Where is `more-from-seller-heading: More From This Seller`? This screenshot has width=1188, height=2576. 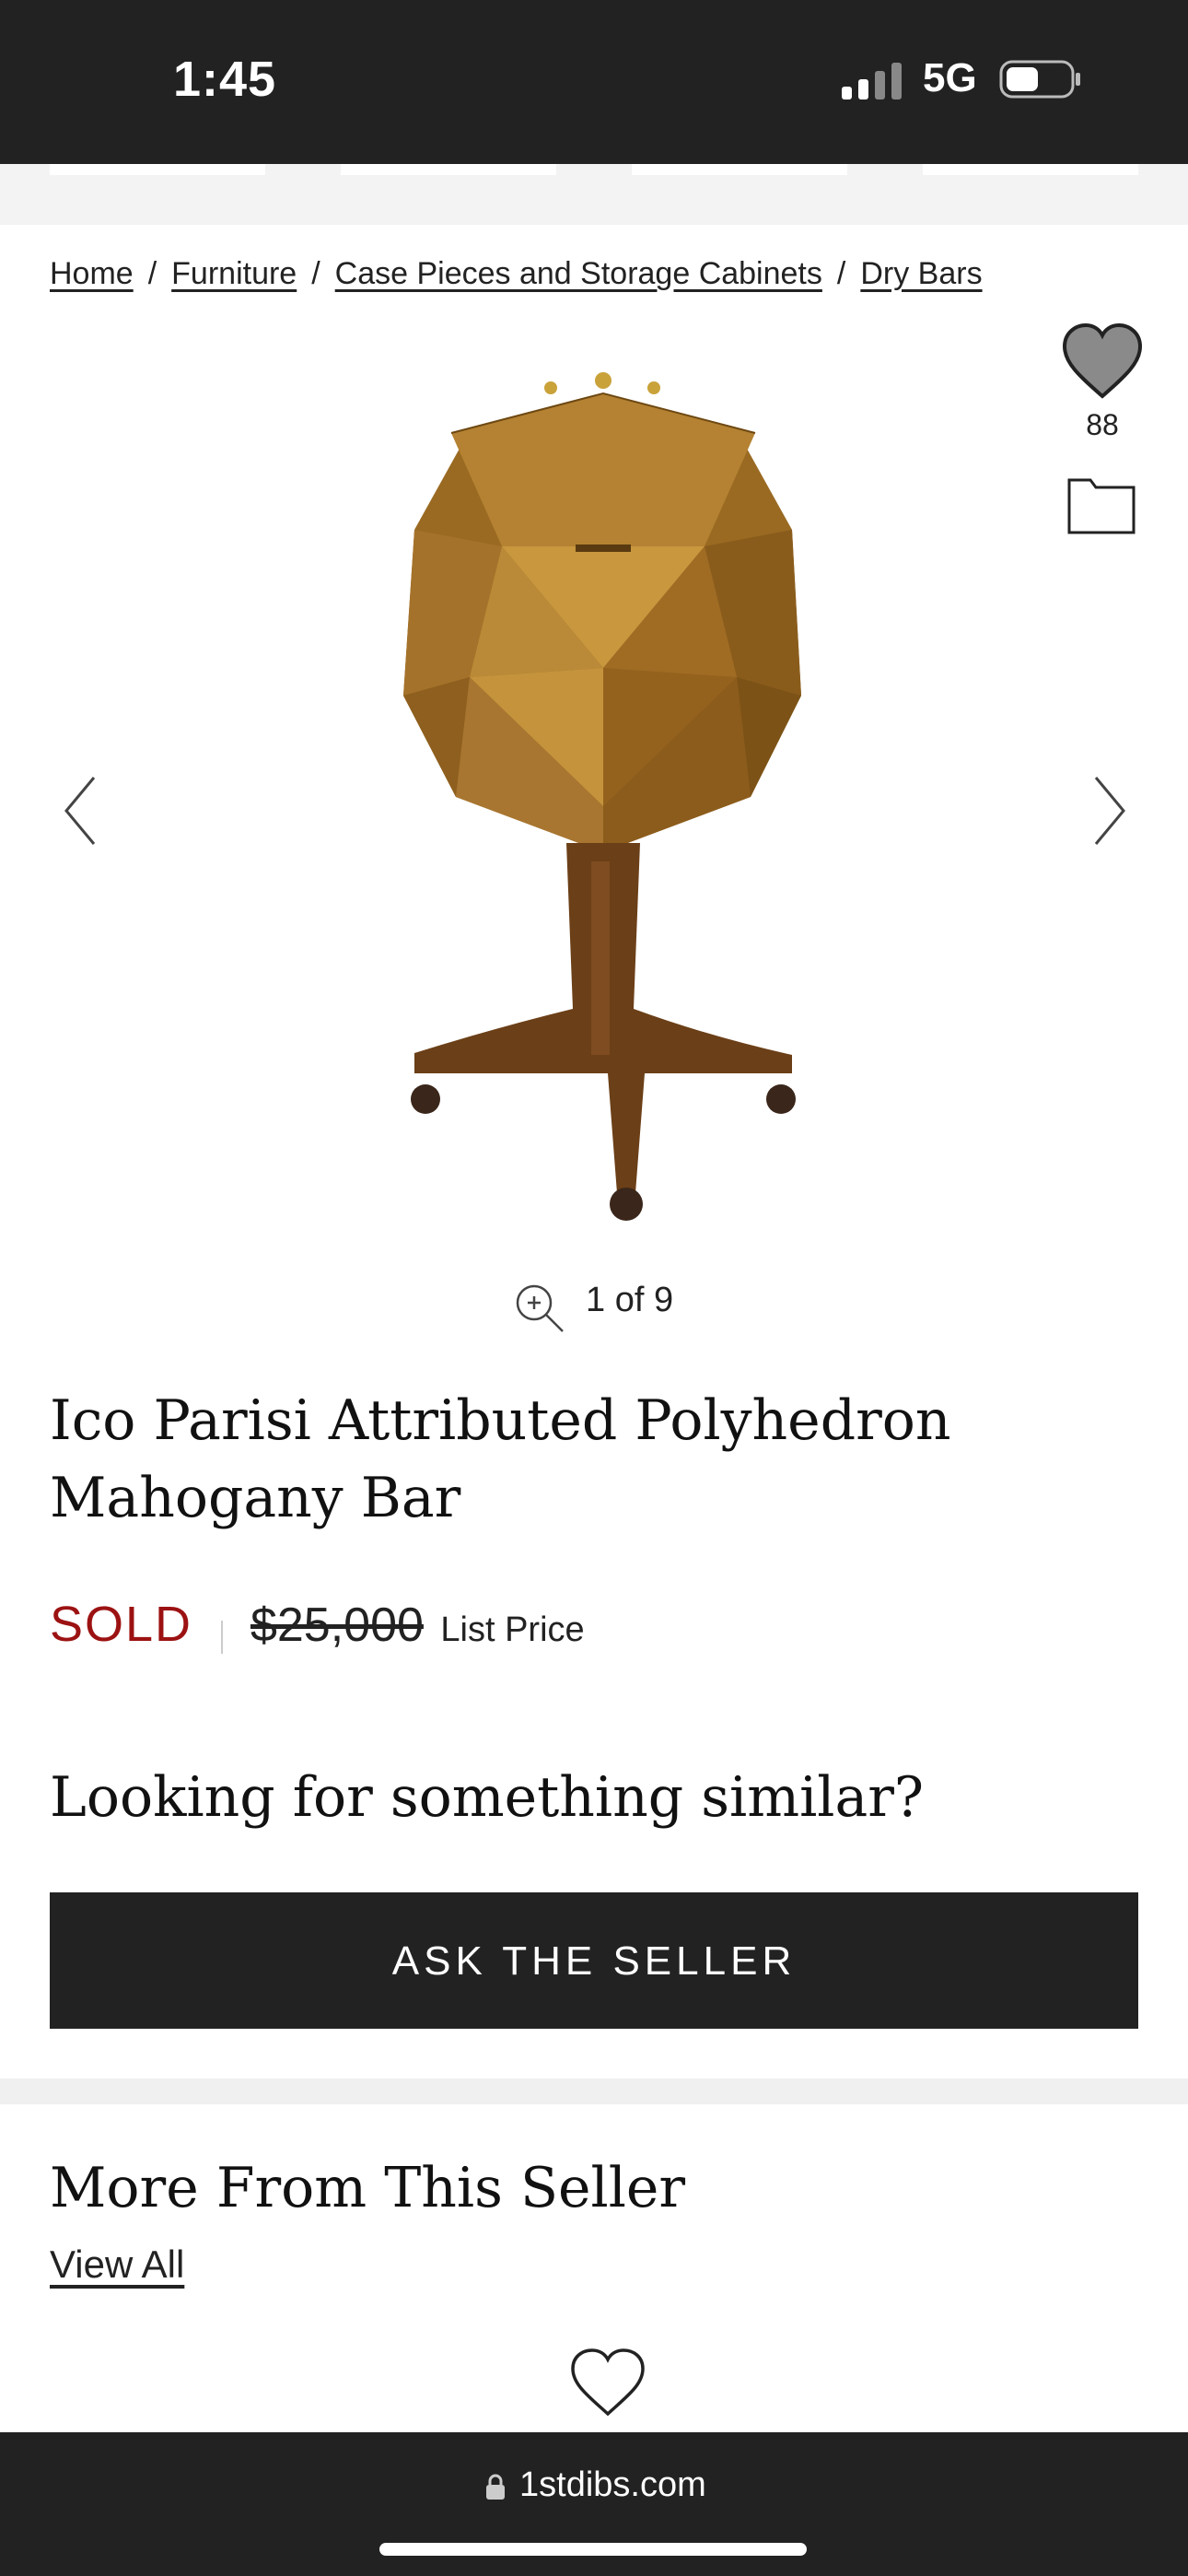
more-from-seller-heading: More From This Seller is located at coordinates (368, 2188).